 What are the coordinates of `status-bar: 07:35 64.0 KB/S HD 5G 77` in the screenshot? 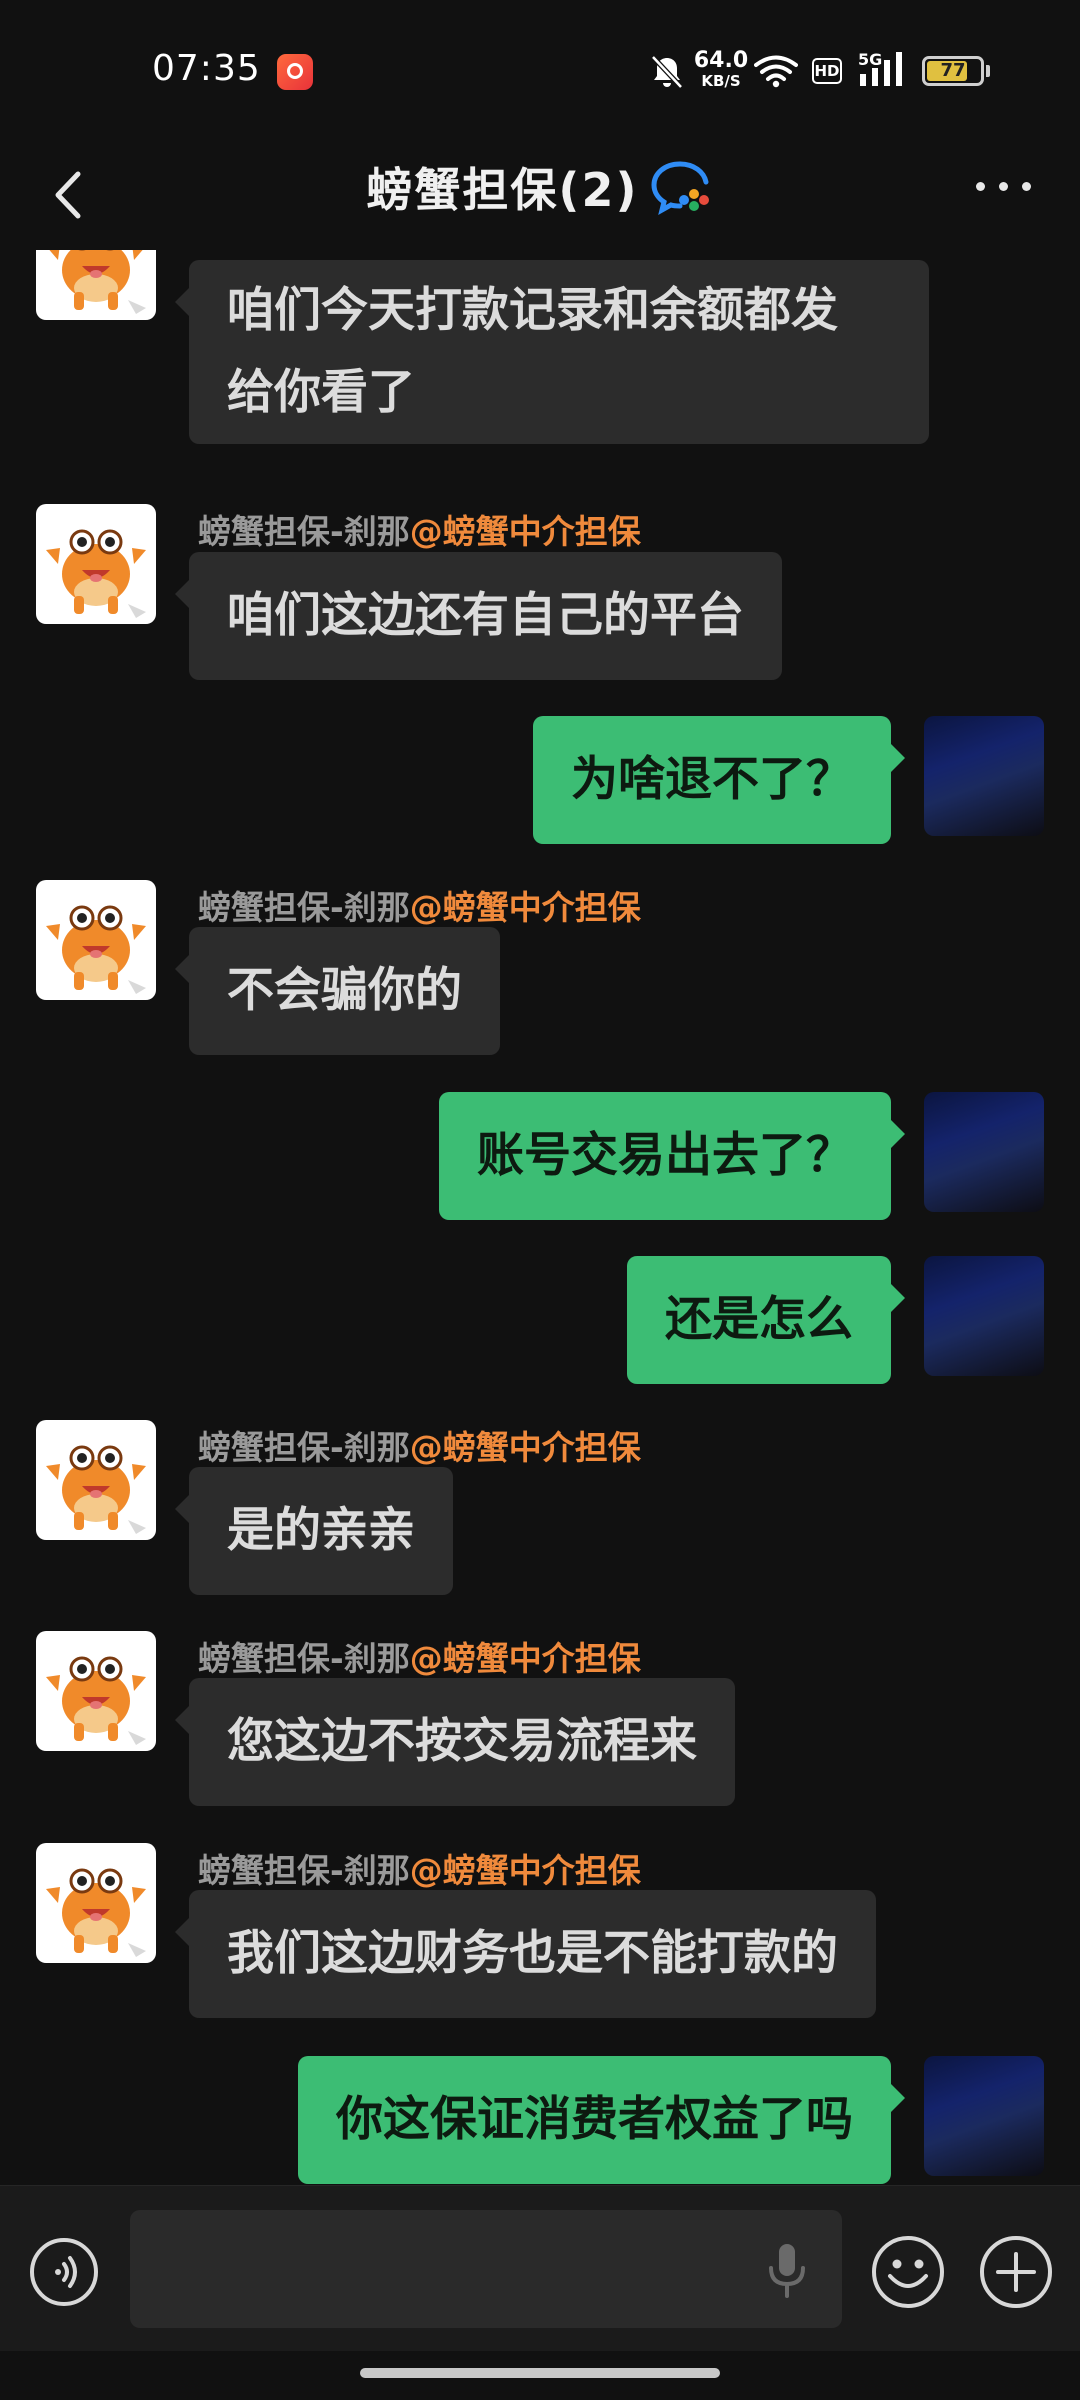 It's located at (540, 70).